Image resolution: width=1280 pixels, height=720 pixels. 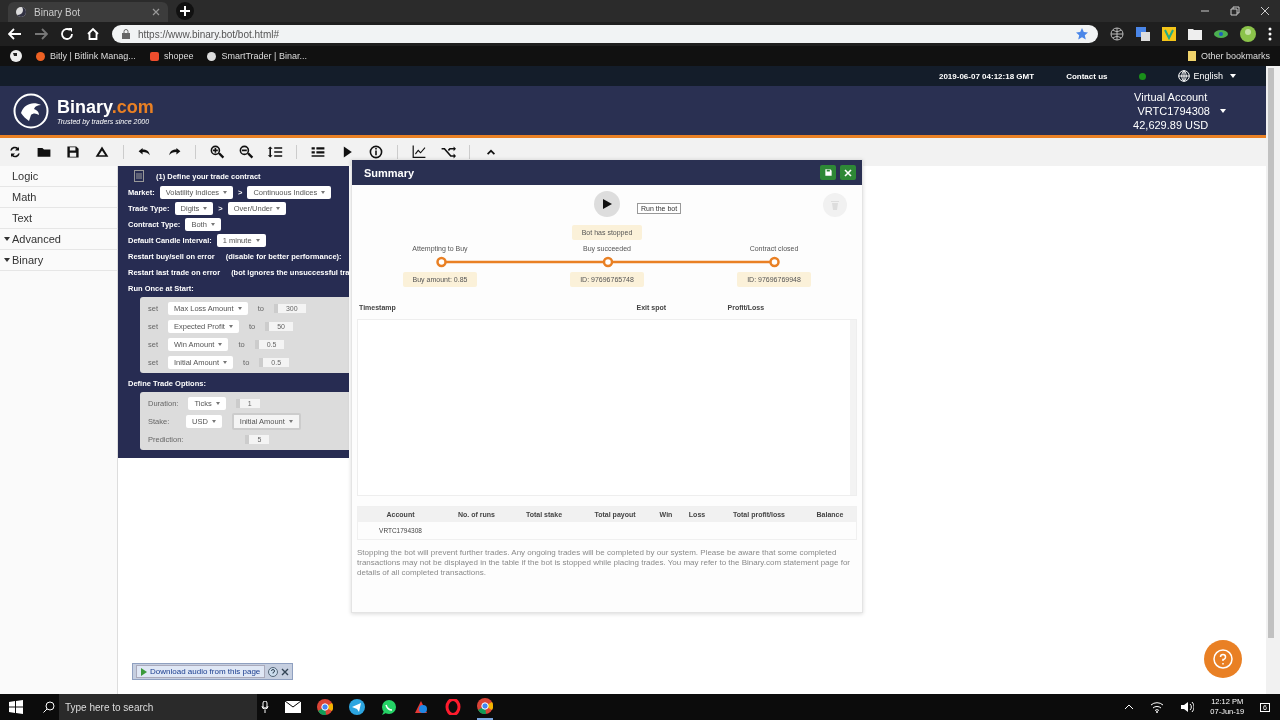 What do you see at coordinates (246, 152) in the screenshot?
I see `zoom-out-icon` at bounding box center [246, 152].